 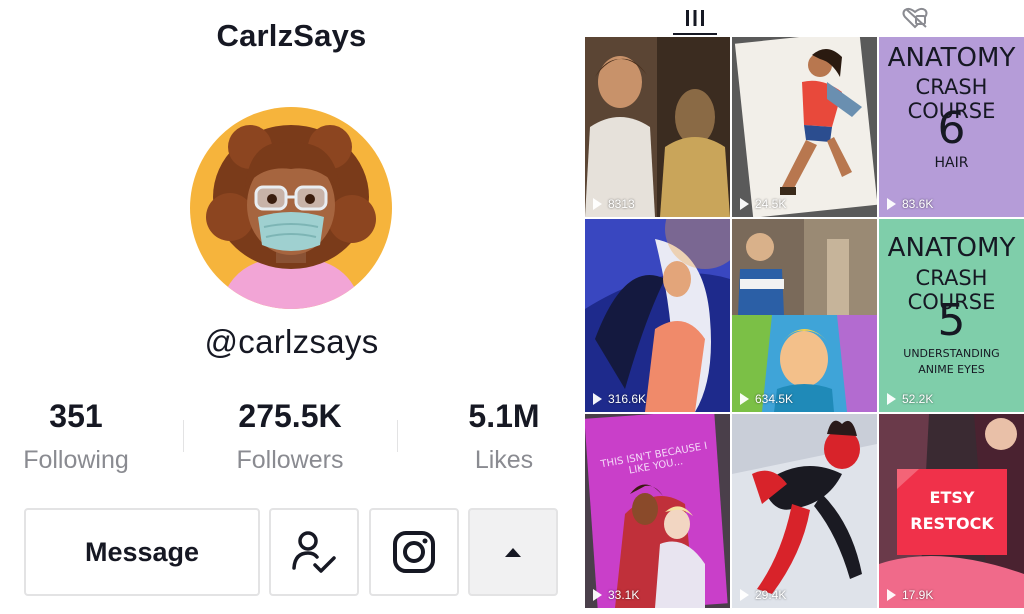 What do you see at coordinates (910, 204) in the screenshot?
I see `view-count: 83.6K` at bounding box center [910, 204].